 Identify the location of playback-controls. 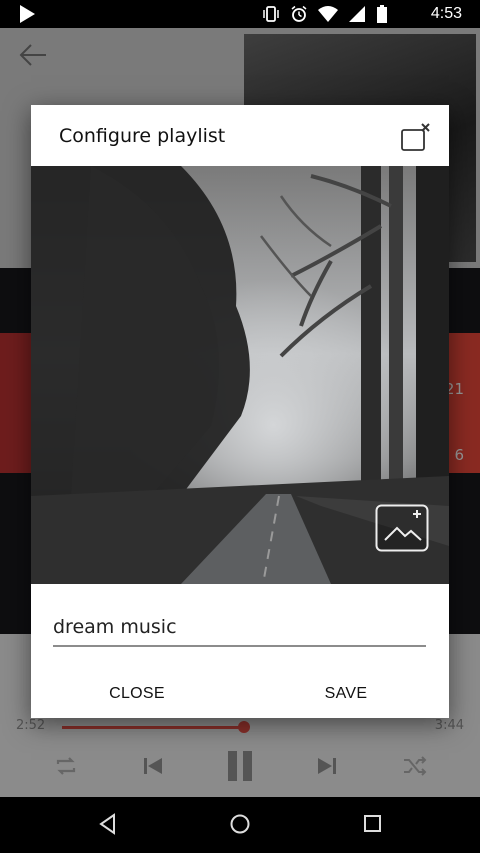
(240, 767).